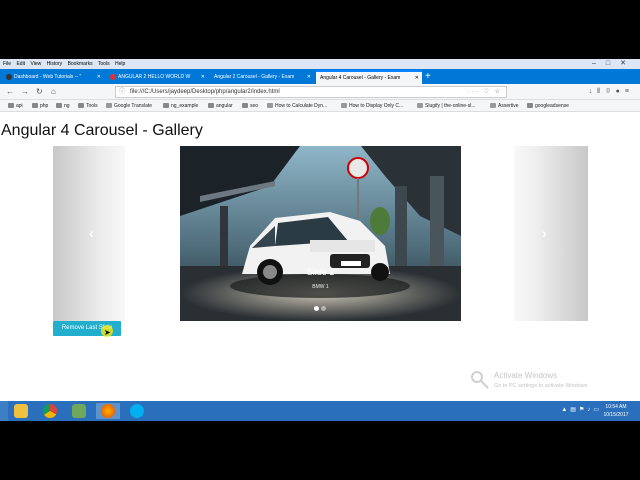 The image size is (640, 480). I want to click on bookmark-item: api, so click(15, 106).